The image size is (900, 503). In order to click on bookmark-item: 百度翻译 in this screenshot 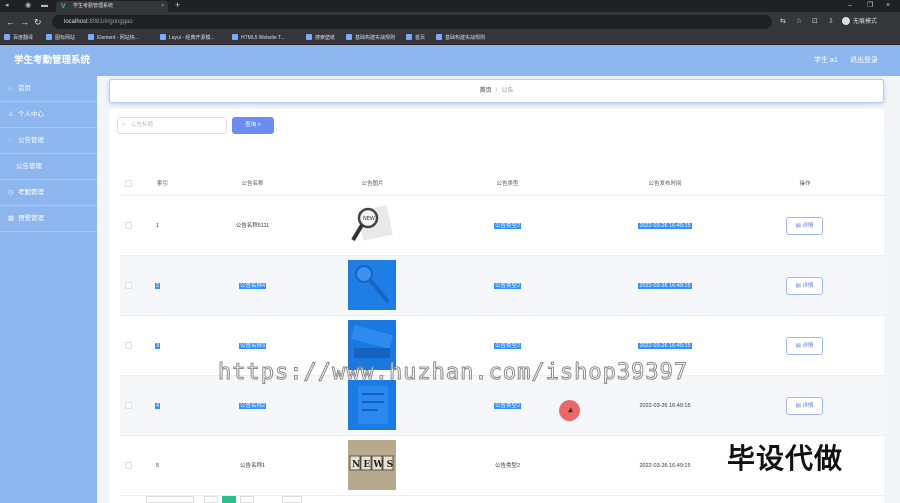, I will do `click(18, 38)`.